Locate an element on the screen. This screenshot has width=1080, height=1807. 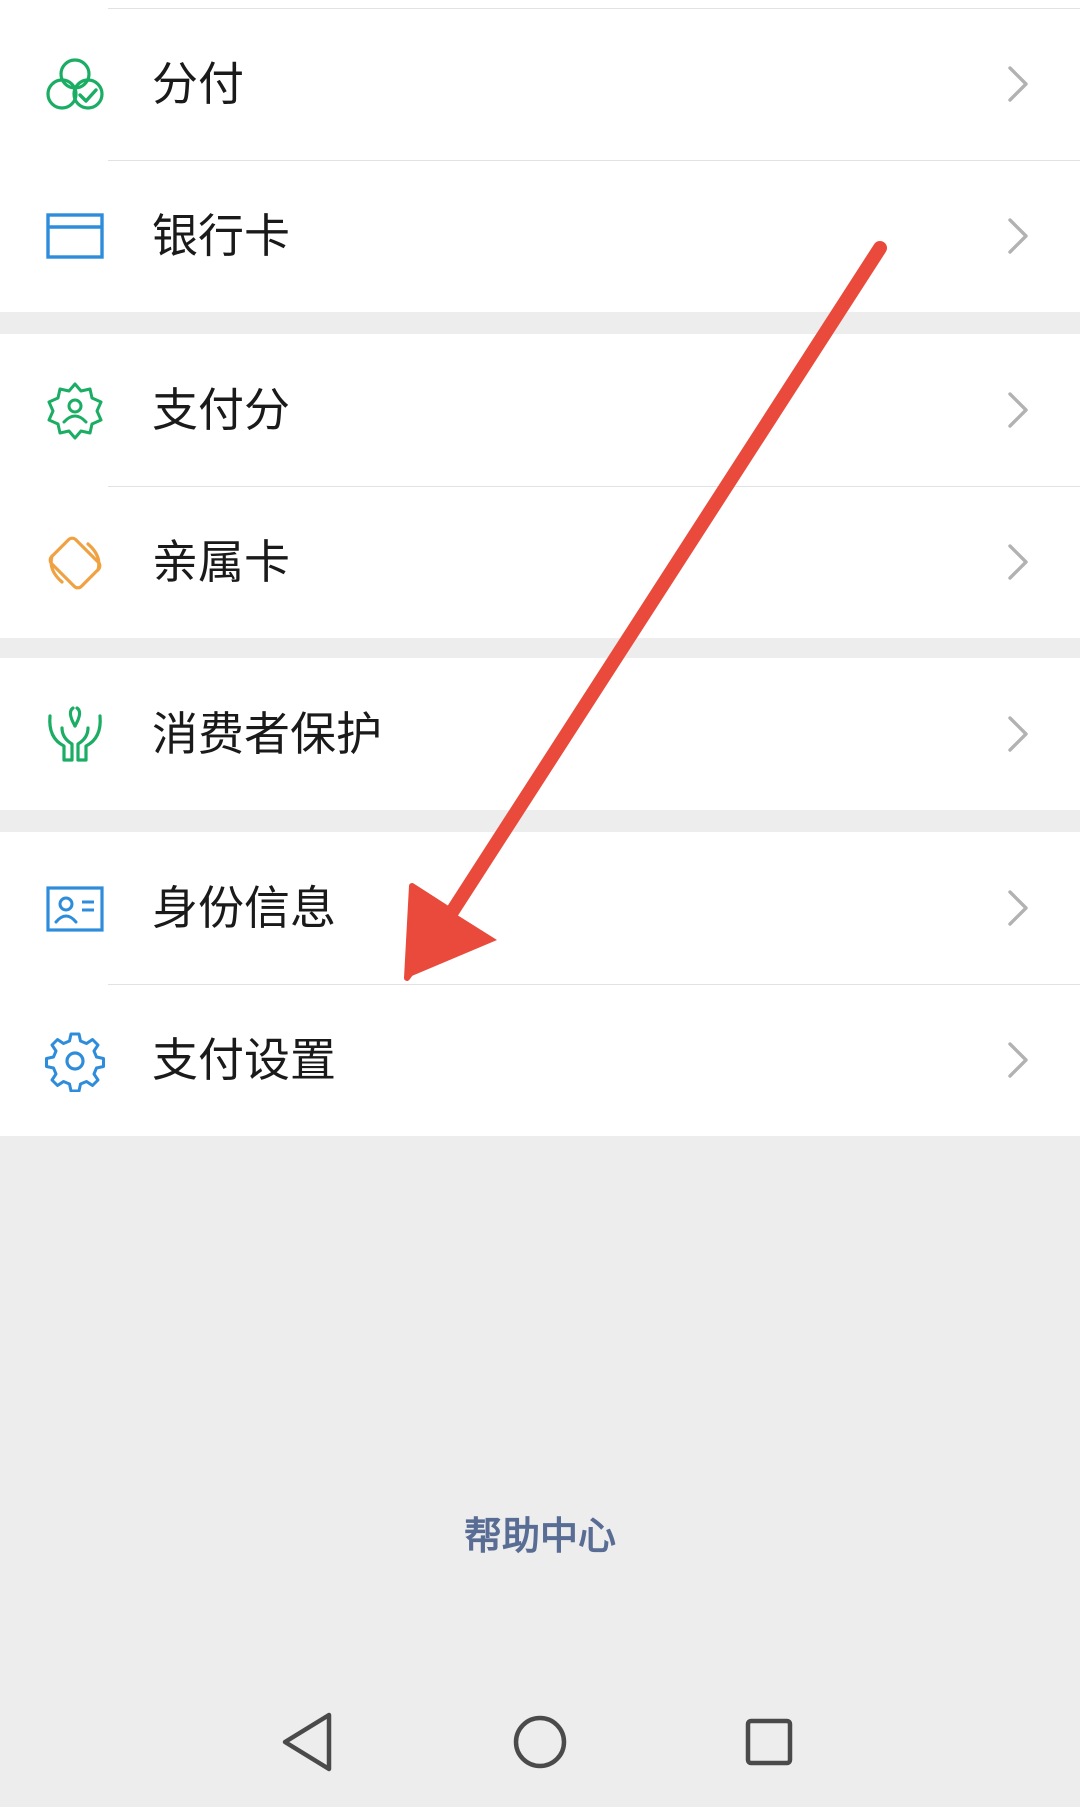
pay-score-badge-icon is located at coordinates (75, 411).